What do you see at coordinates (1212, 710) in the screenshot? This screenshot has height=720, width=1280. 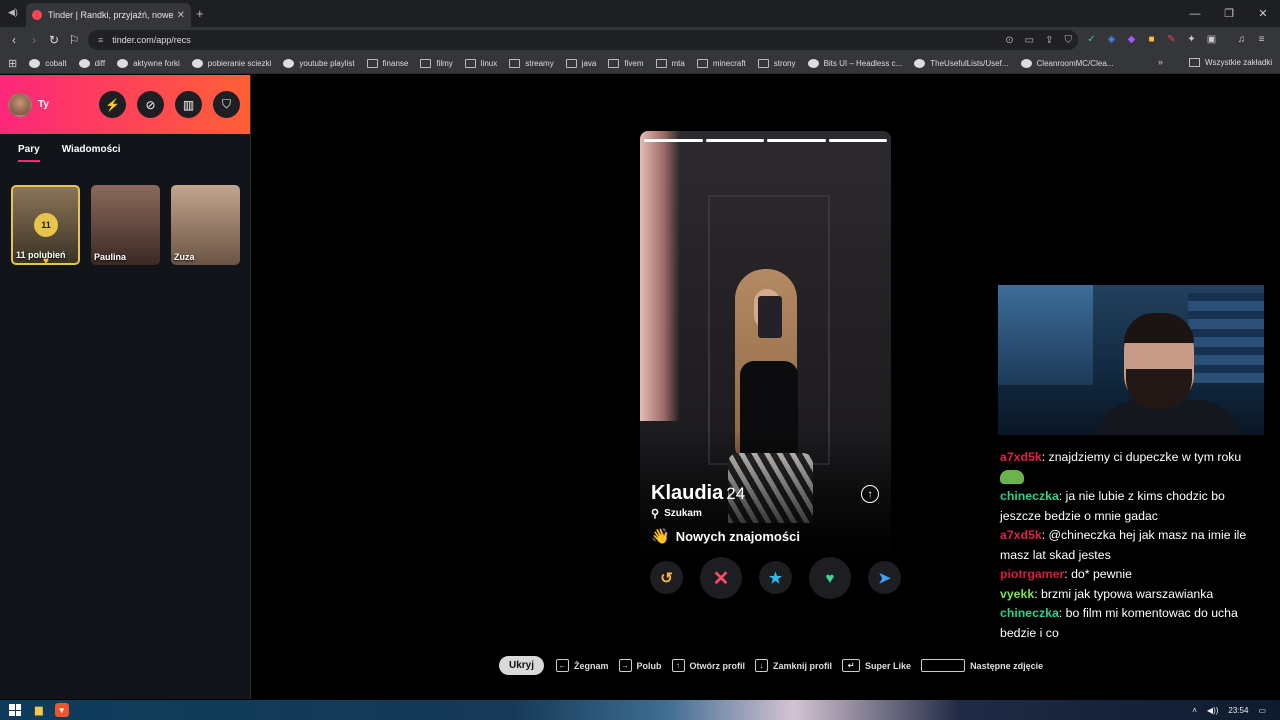 I see `volume-icon: ◀))` at bounding box center [1212, 710].